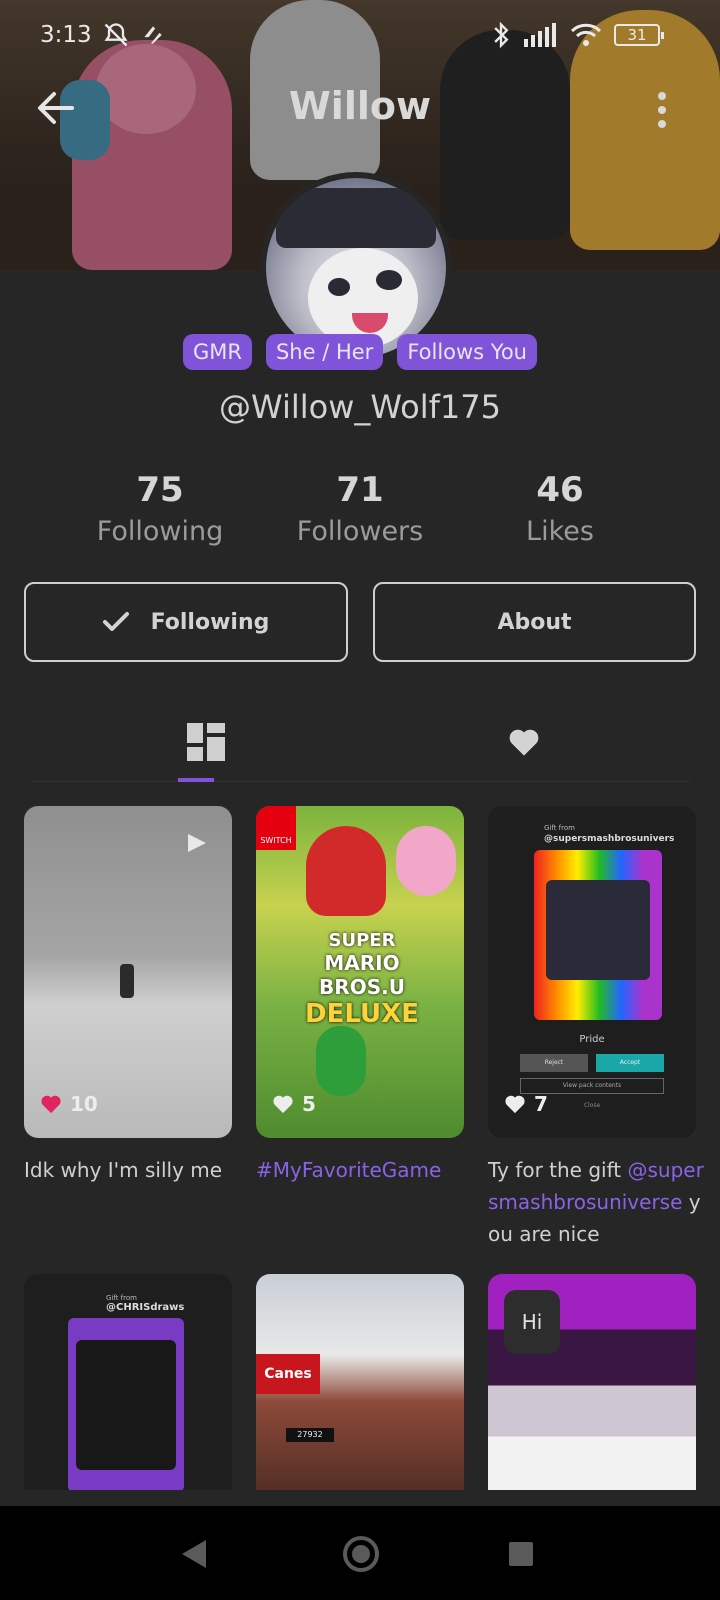 The image size is (720, 1600). Describe the element at coordinates (126, 1405) in the screenshot. I see `sticker-pack-art` at that location.